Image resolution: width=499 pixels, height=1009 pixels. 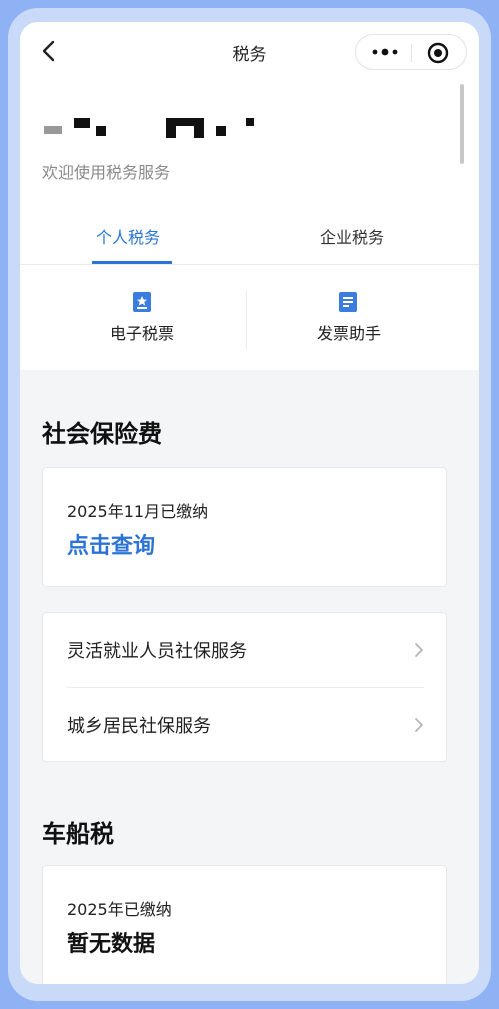 I want to click on tool-invoice-assistant: 发票助手, so click(x=360, y=319).